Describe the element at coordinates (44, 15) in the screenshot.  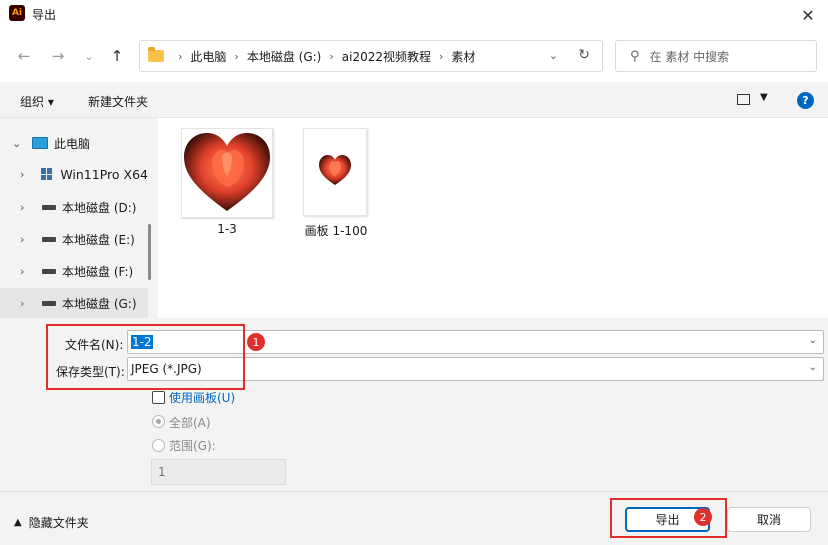
I see `window-title: 导出` at that location.